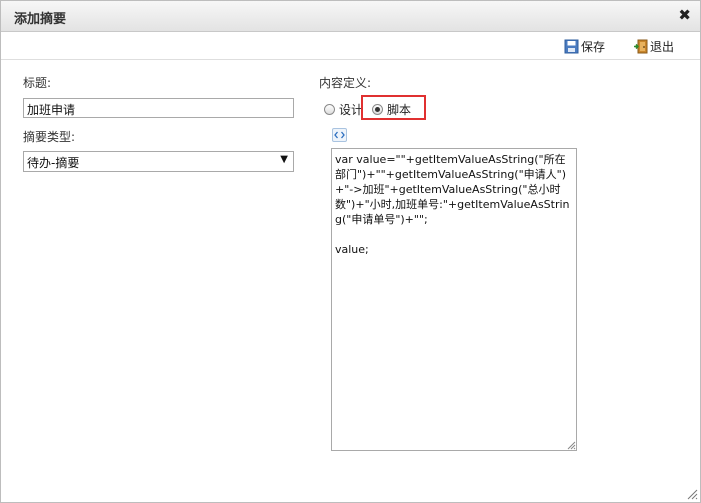  Describe the element at coordinates (339, 135) in the screenshot. I see `code-editor-icon` at that location.